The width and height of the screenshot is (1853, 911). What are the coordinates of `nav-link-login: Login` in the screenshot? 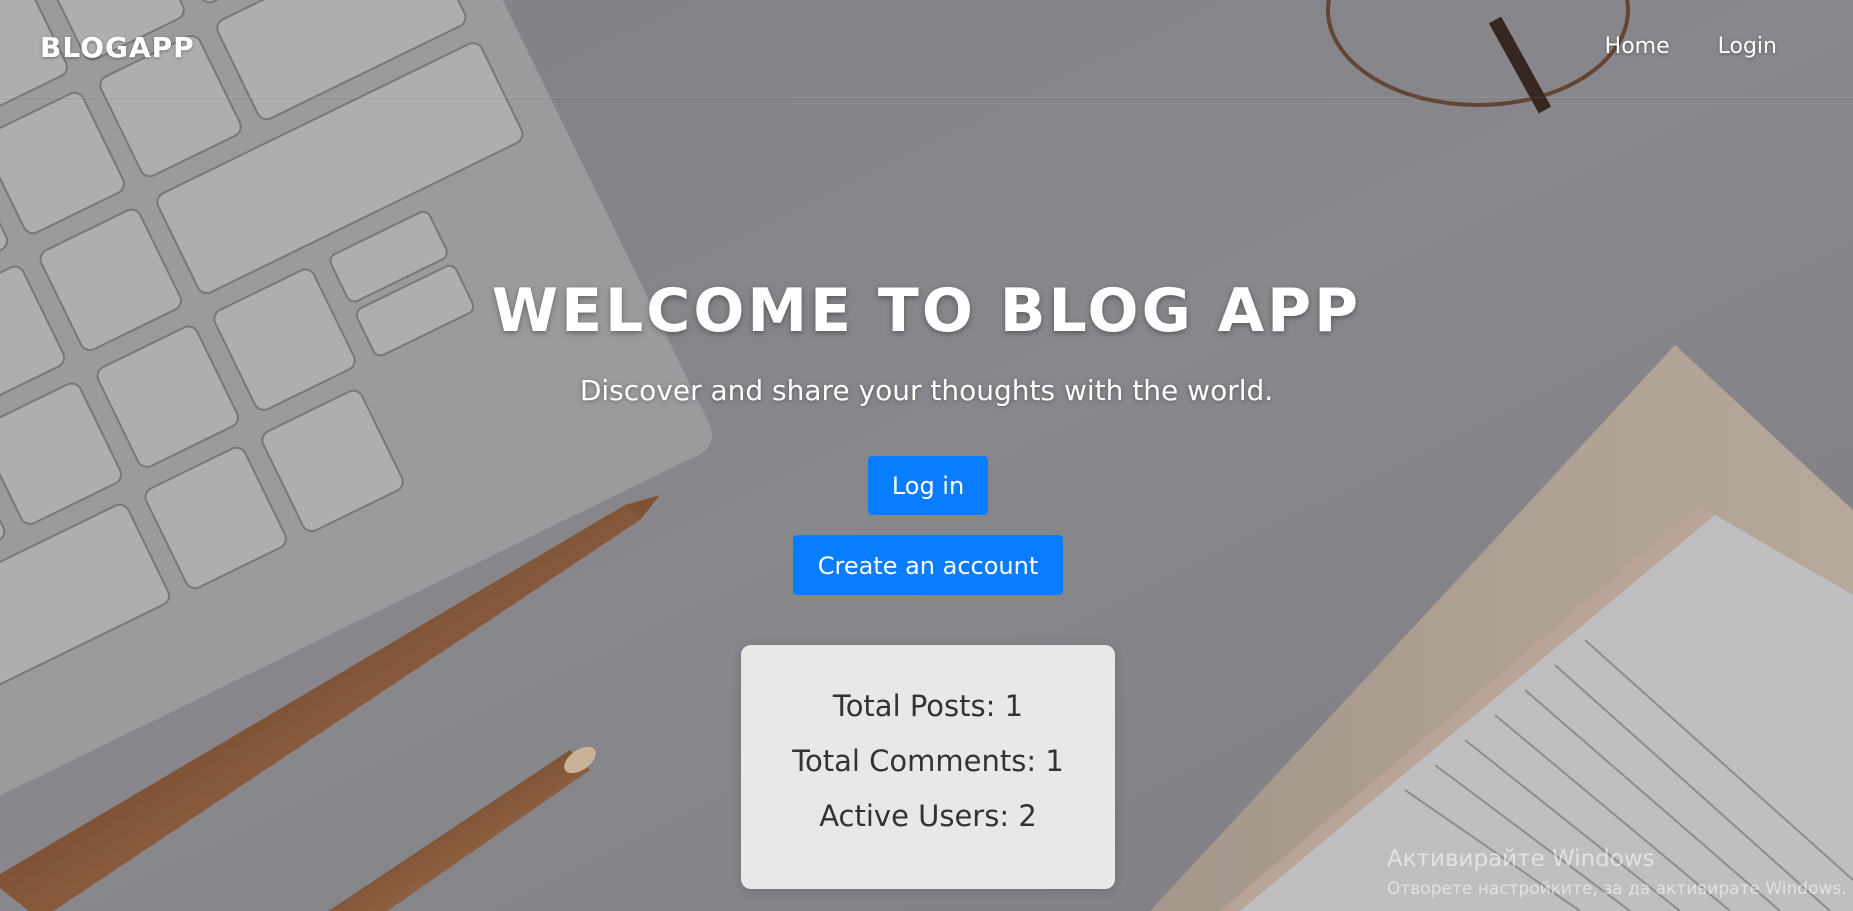 It's located at (1747, 46).